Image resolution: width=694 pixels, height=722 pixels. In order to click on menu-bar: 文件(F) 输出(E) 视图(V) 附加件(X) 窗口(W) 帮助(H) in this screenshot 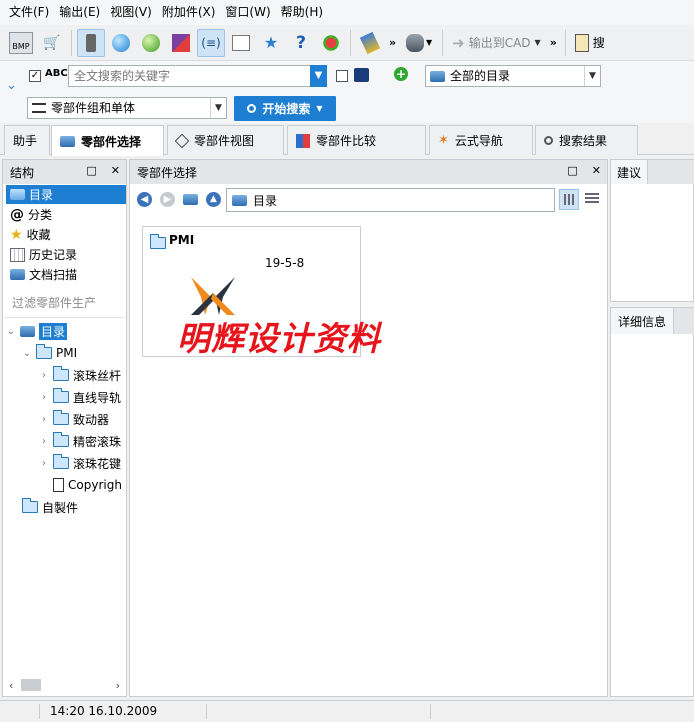, I will do `click(347, 12)`.